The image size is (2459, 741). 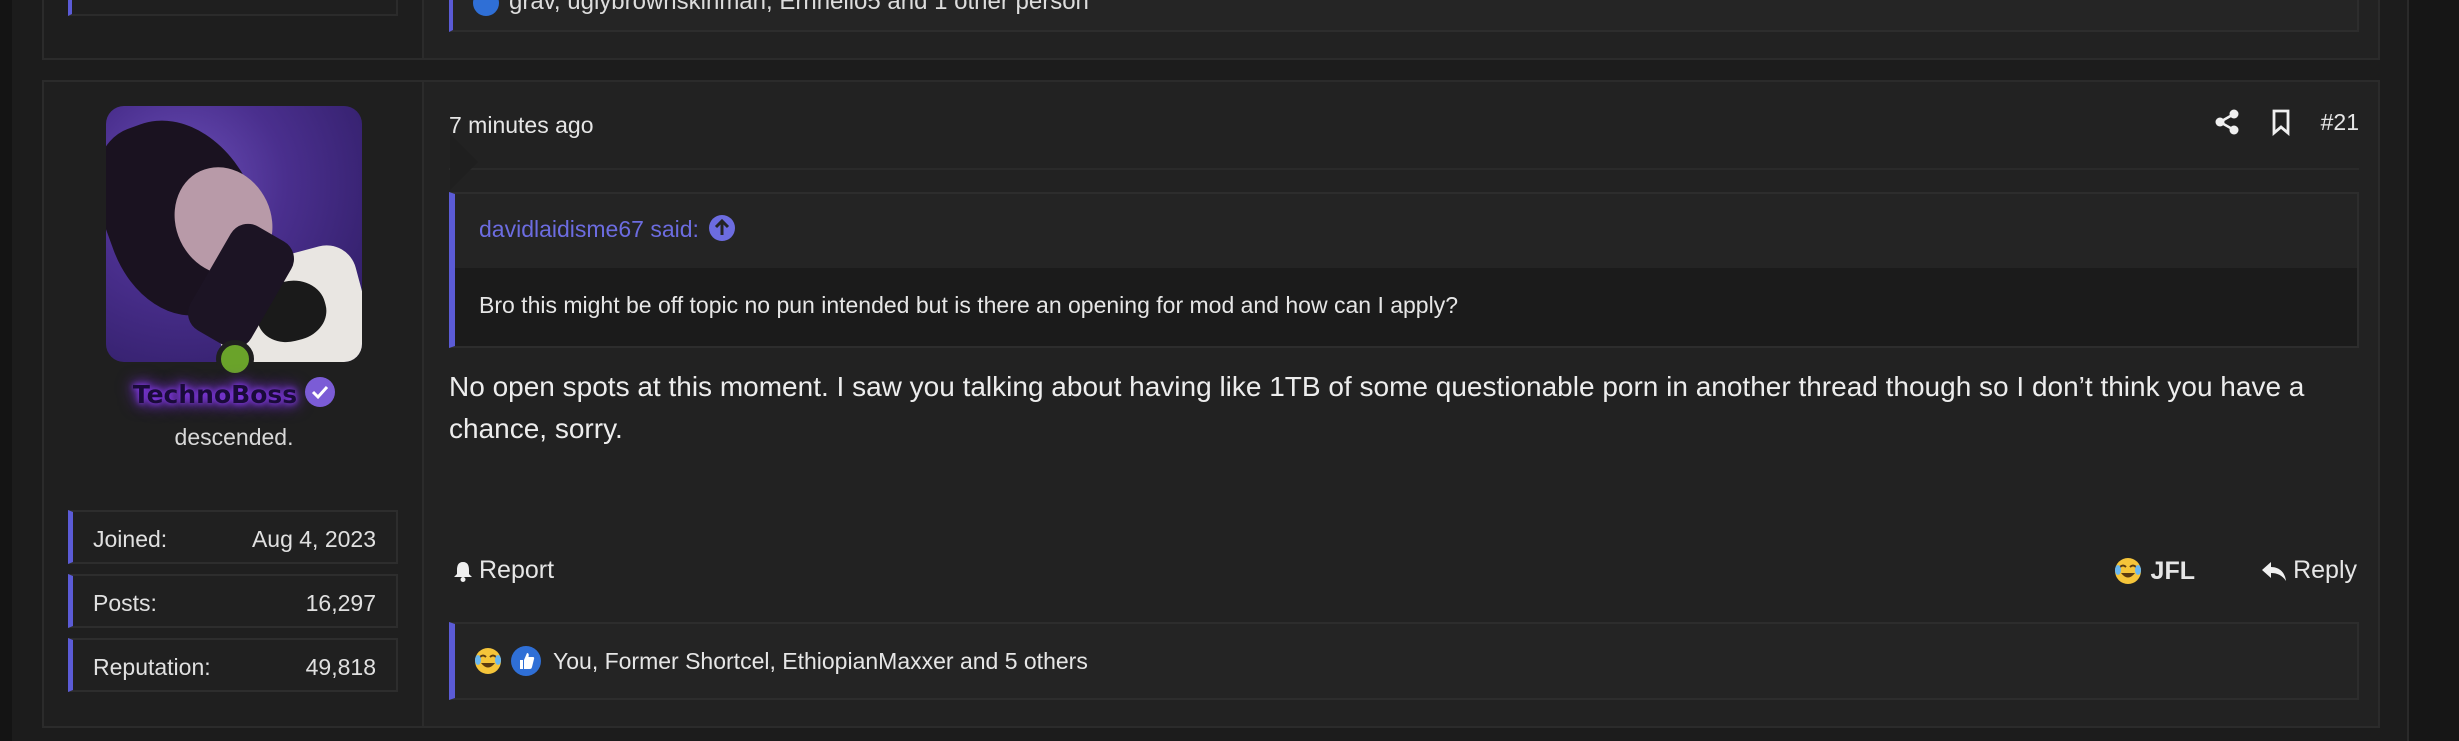 What do you see at coordinates (517, 570) in the screenshot?
I see `report-label: Report` at bounding box center [517, 570].